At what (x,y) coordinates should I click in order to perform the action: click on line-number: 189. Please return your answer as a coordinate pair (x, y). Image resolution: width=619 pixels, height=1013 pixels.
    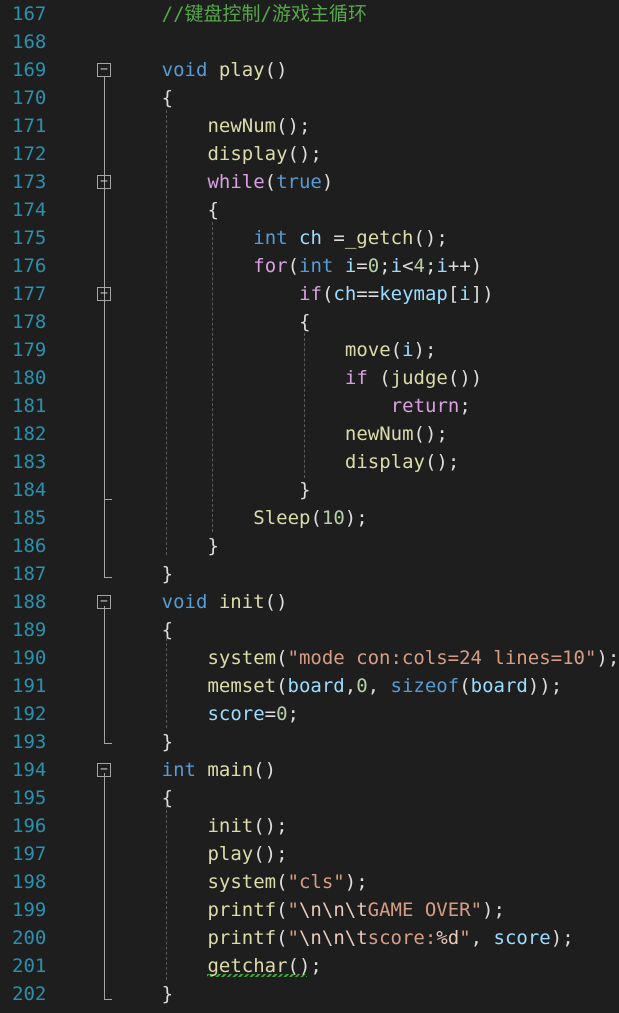
    Looking at the image, I should click on (29, 630).